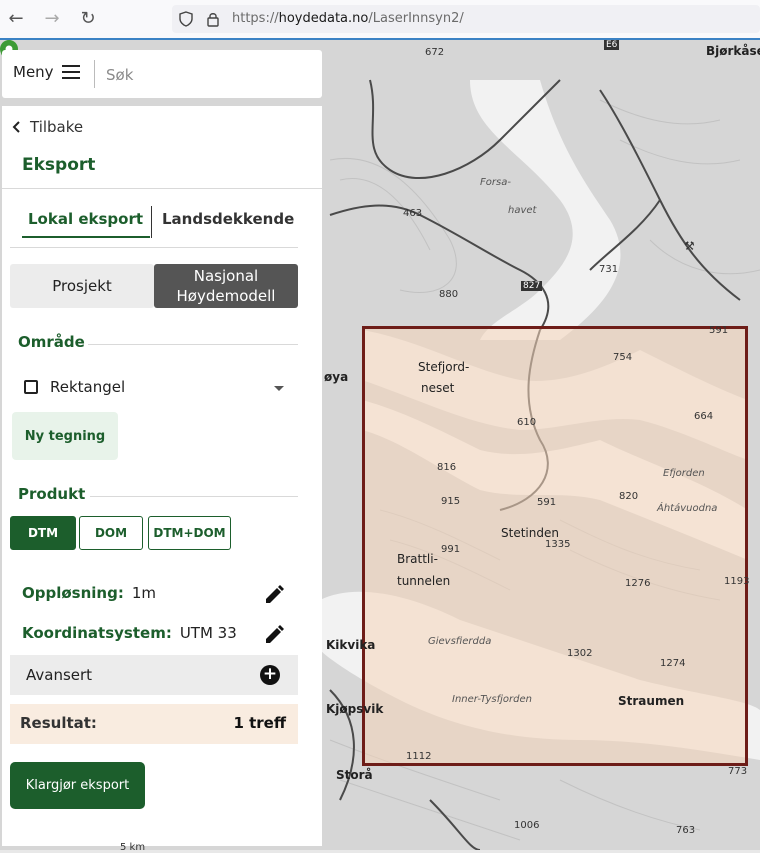 This screenshot has height=853, width=760. I want to click on prepare-export-button: Klargjør eksport, so click(77, 785).